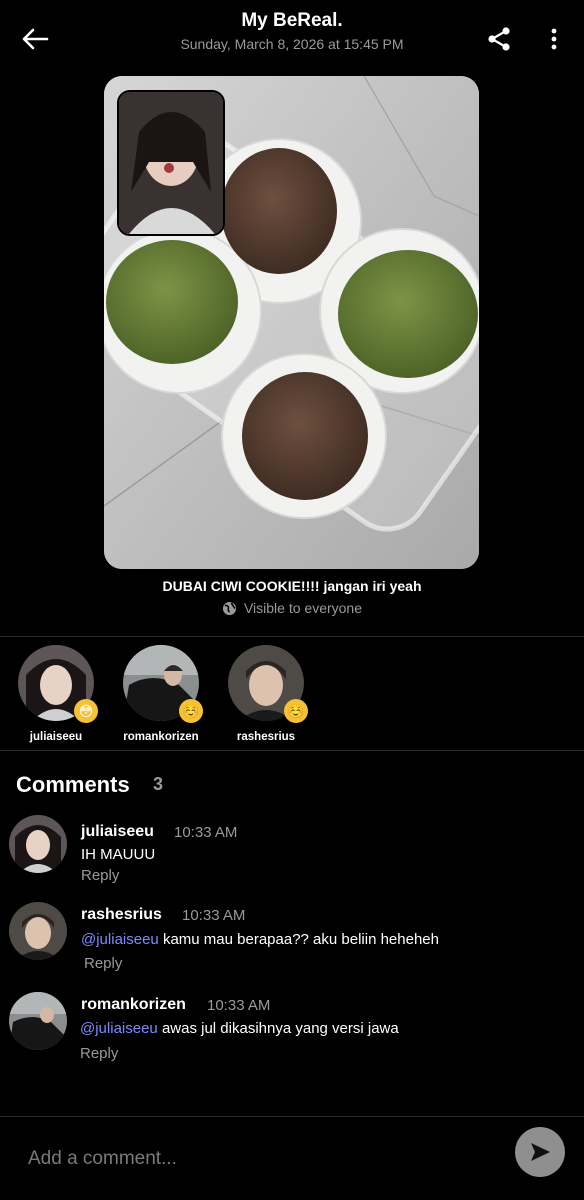  I want to click on send-button, so click(540, 1152).